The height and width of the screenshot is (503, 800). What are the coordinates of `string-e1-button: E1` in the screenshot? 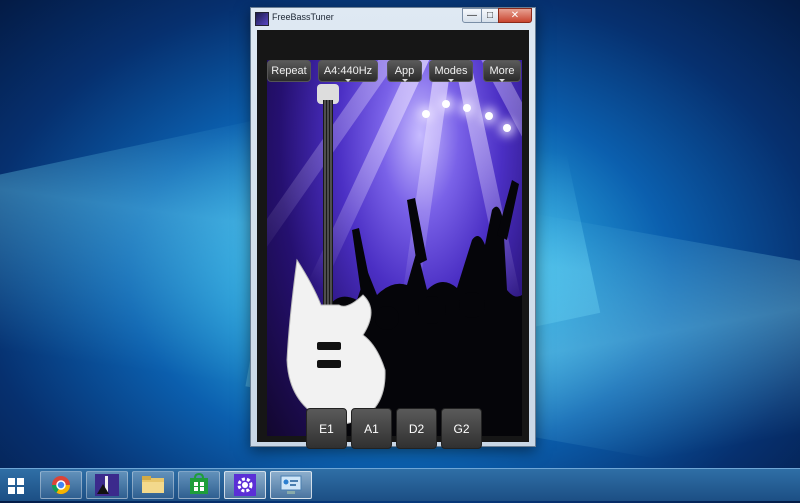 It's located at (326, 428).